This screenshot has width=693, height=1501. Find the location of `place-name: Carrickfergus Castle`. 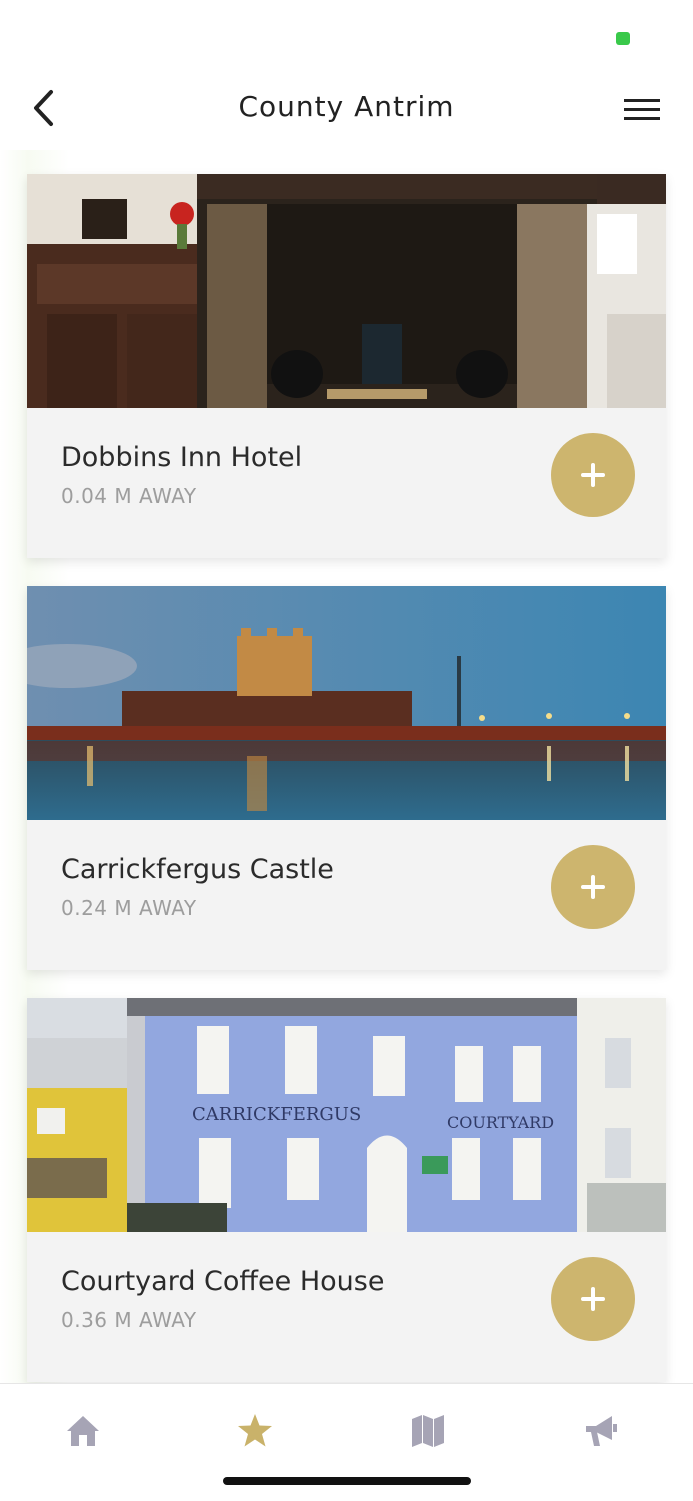

place-name: Carrickfergus Castle is located at coordinates (197, 869).